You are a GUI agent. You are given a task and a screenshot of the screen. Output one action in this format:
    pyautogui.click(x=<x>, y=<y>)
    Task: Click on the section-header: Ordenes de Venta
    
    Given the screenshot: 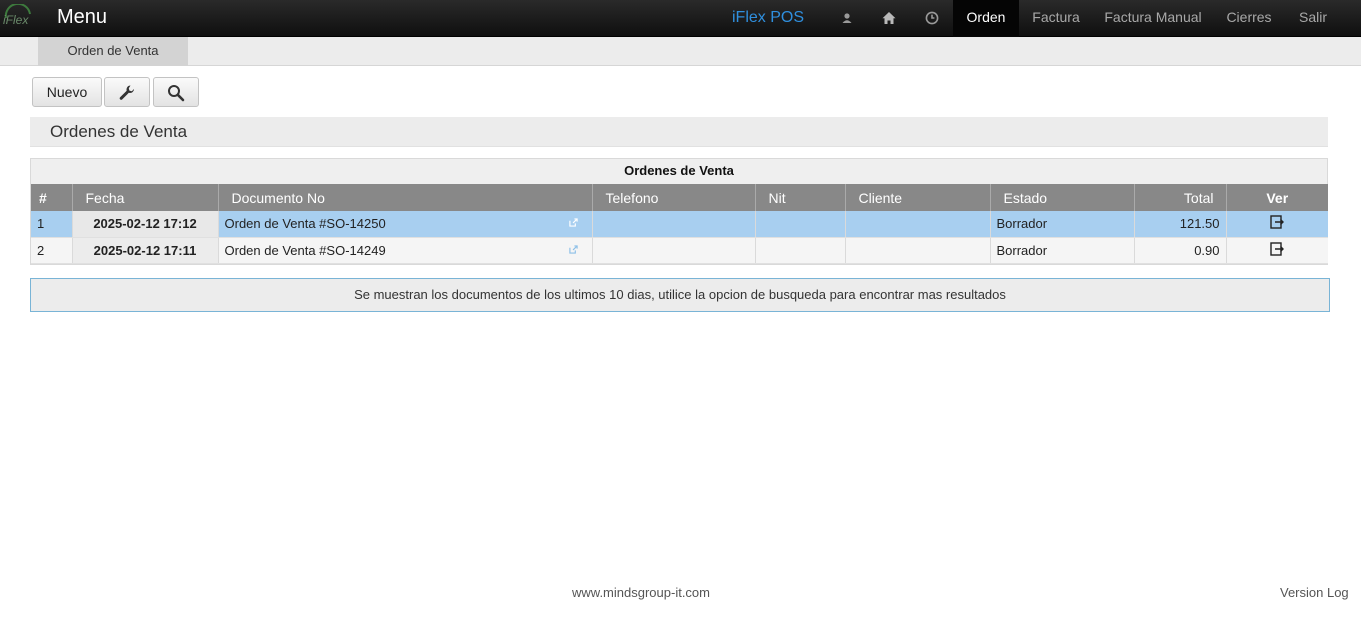 What is the action you would take?
    pyautogui.click(x=679, y=132)
    